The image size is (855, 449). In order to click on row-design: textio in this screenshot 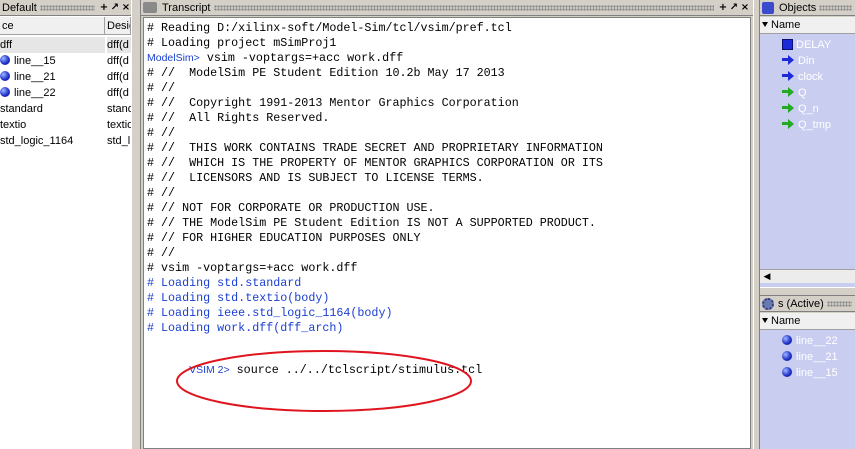, I will do `click(119, 125)`.